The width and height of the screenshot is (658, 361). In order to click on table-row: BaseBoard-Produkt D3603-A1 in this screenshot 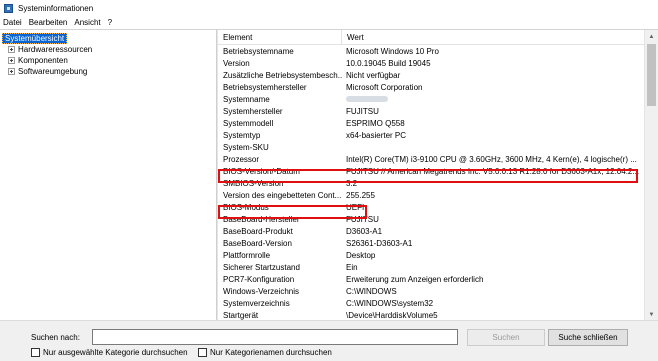, I will do `click(431, 231)`.